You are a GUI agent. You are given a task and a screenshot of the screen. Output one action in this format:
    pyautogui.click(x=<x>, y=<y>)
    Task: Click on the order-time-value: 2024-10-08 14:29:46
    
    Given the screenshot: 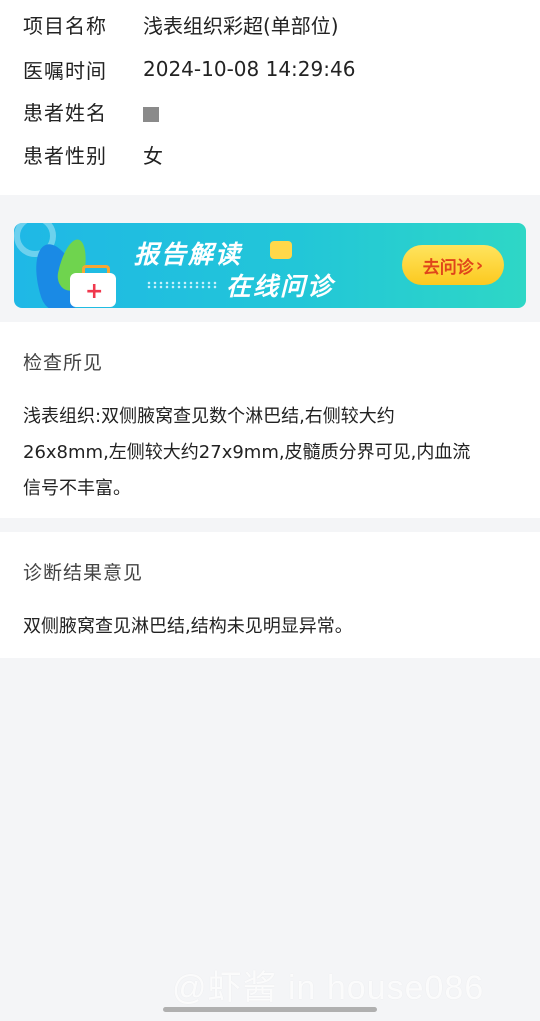 What is the action you would take?
    pyautogui.click(x=249, y=69)
    